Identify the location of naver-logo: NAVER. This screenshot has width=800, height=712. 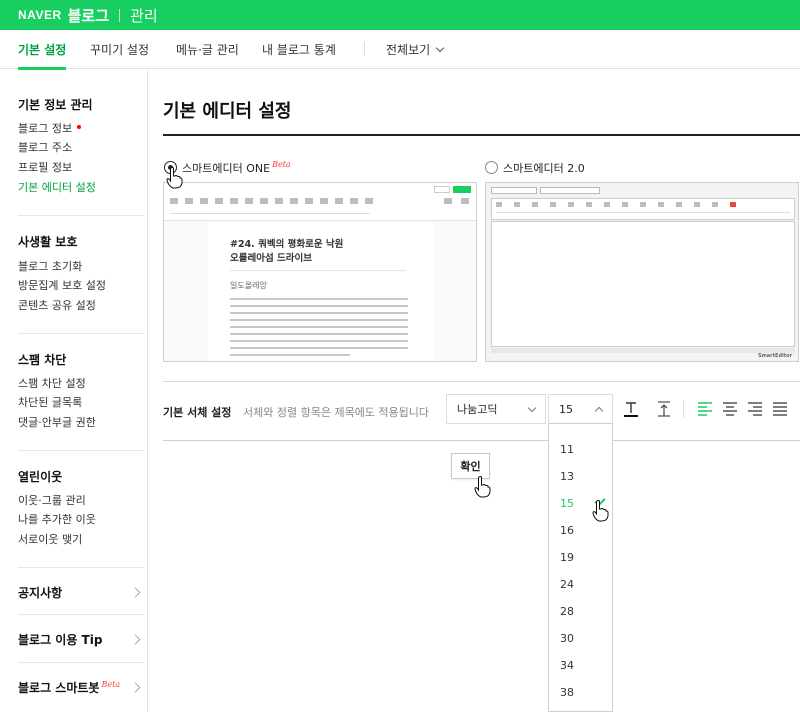
(40, 15).